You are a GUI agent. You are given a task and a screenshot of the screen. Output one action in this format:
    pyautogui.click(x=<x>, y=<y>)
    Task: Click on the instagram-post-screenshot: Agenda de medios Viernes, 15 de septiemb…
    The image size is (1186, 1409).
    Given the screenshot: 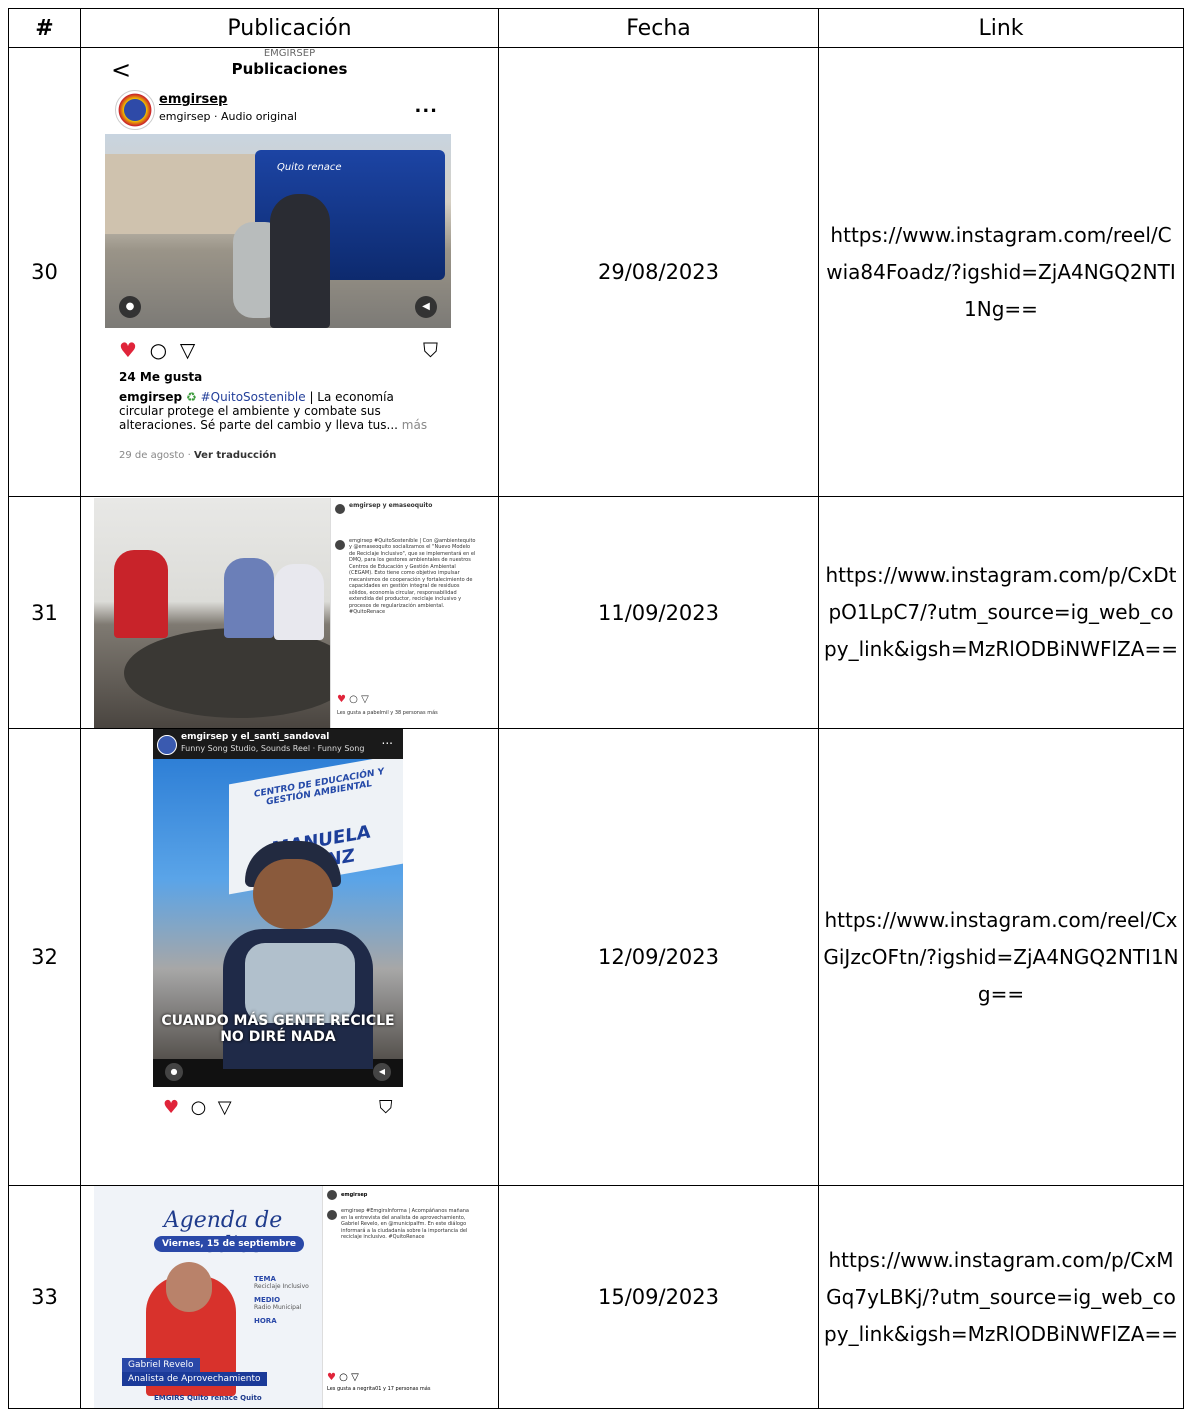 What is the action you would take?
    pyautogui.click(x=290, y=1297)
    